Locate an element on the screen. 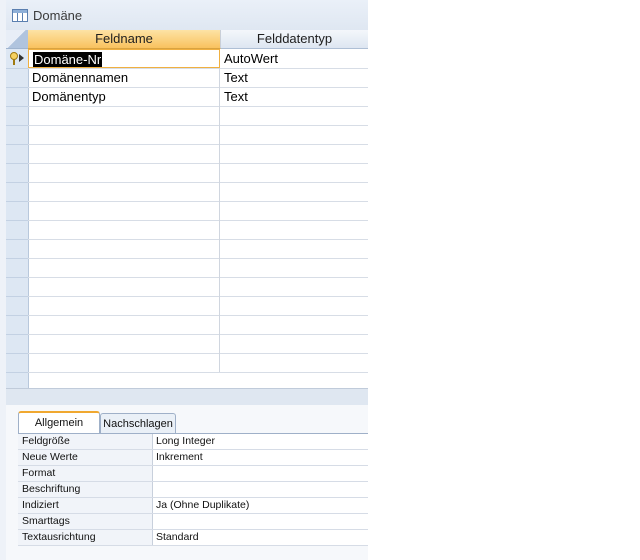 This screenshot has height=560, width=640. property-row: Format is located at coordinates (193, 474).